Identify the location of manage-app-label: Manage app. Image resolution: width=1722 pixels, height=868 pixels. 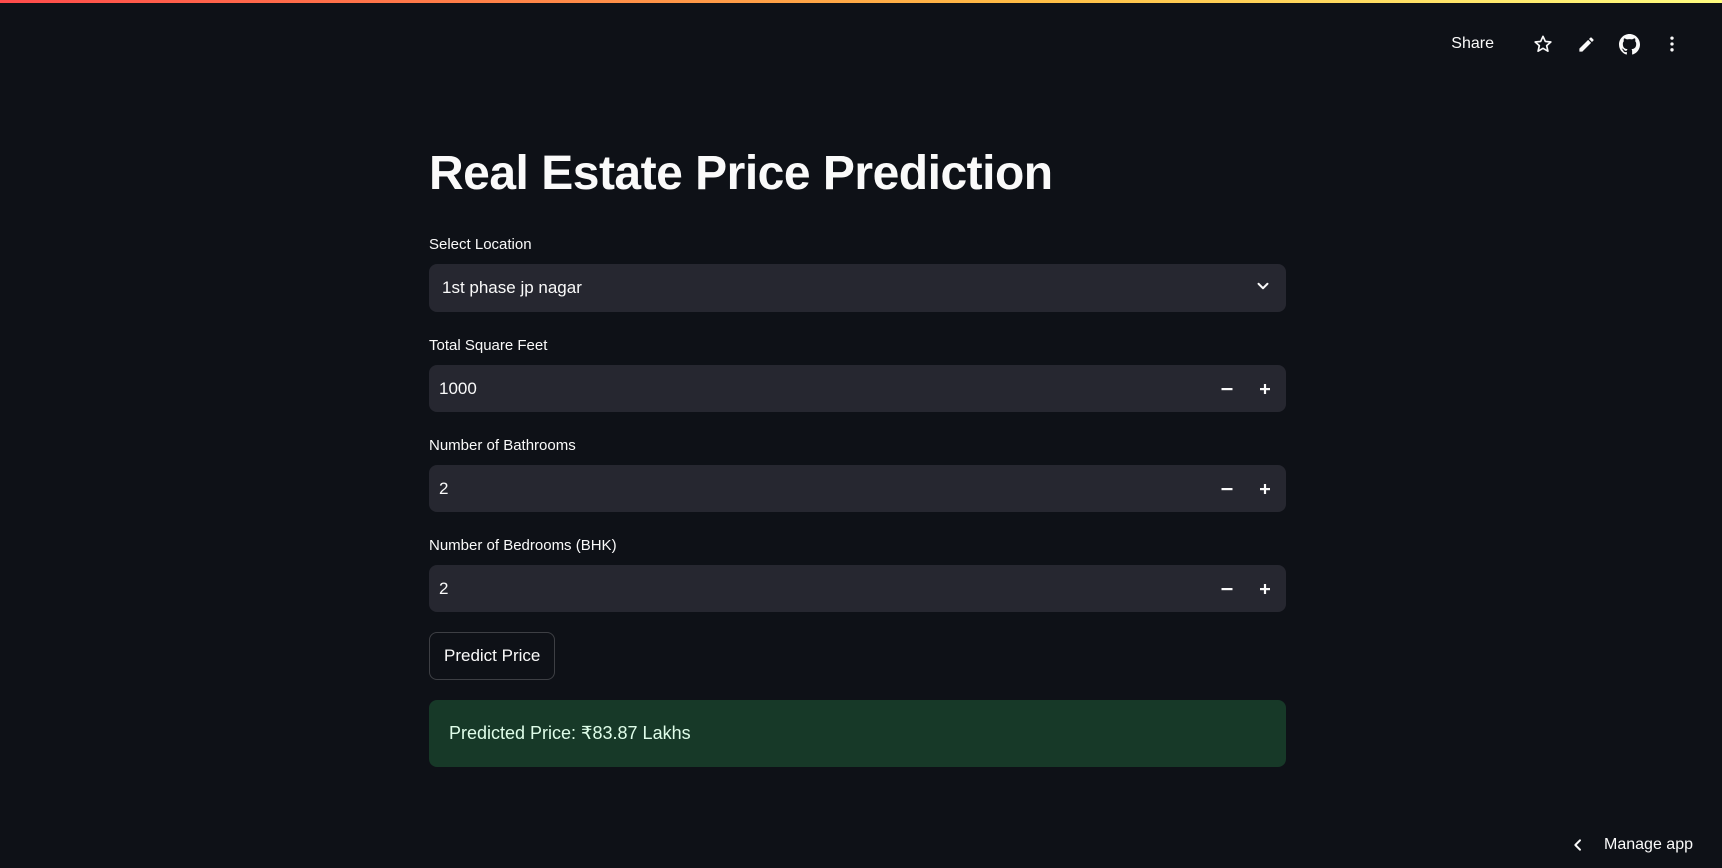
(1648, 844).